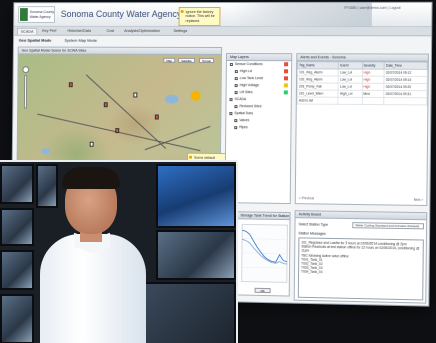 This screenshot has width=436, height=343. Describe the element at coordinates (49, 31) in the screenshot. I see `tab-key-perf: Key Perf` at that location.